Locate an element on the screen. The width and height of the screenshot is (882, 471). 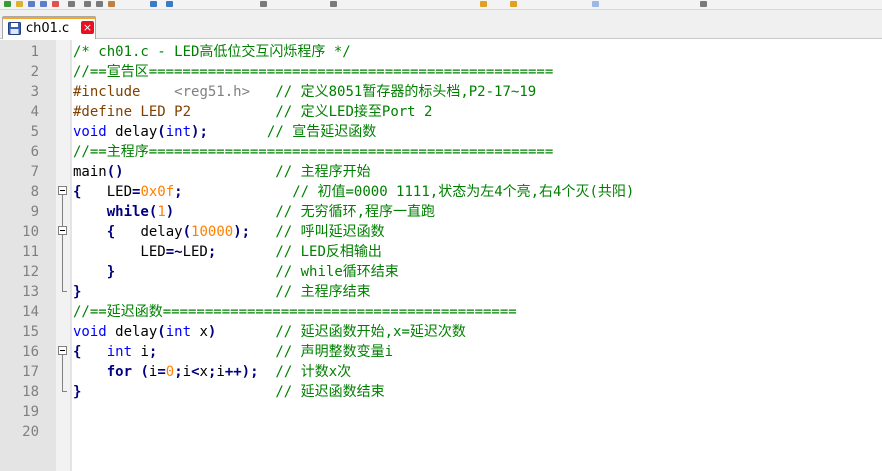
fold-margin is located at coordinates (63, 255).